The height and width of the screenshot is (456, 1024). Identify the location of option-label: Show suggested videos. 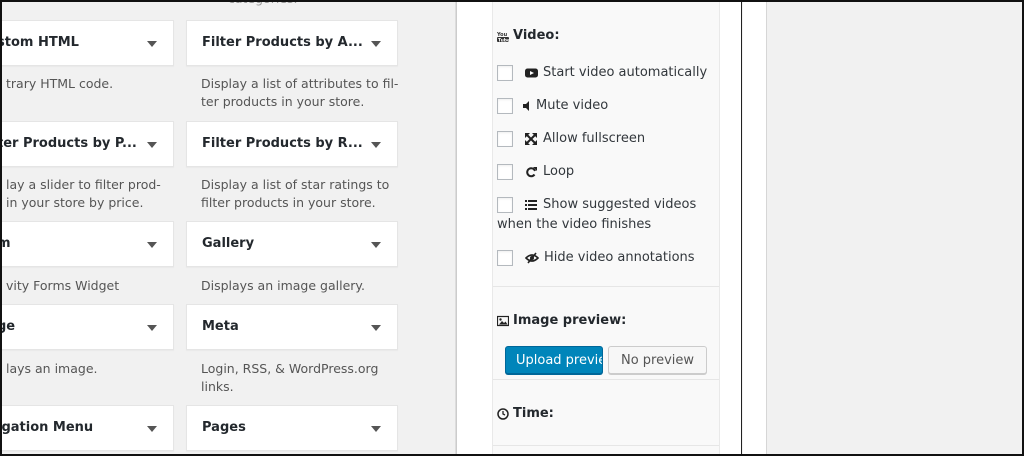
(610, 204).